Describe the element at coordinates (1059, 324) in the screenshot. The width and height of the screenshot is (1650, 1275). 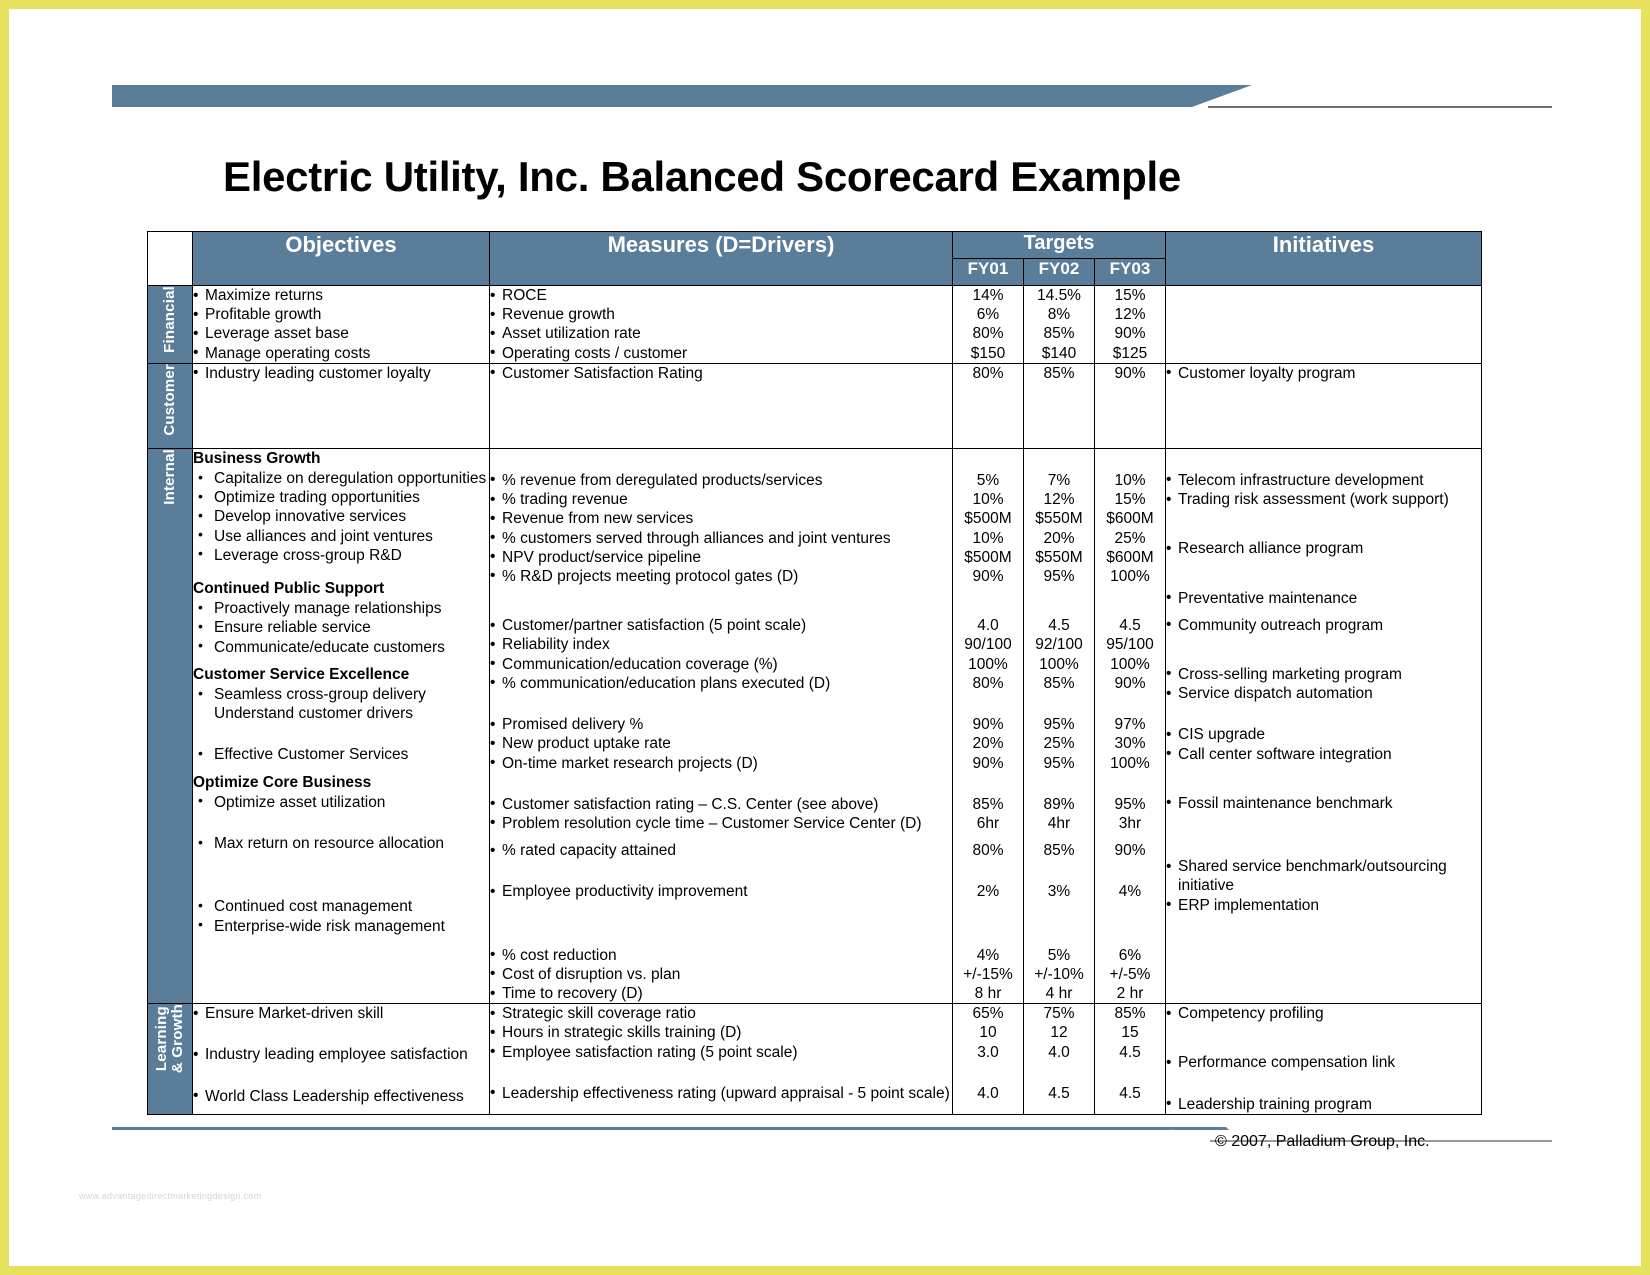
I see `fy02-cell-financial: 14.5% 8% 85% $140` at that location.